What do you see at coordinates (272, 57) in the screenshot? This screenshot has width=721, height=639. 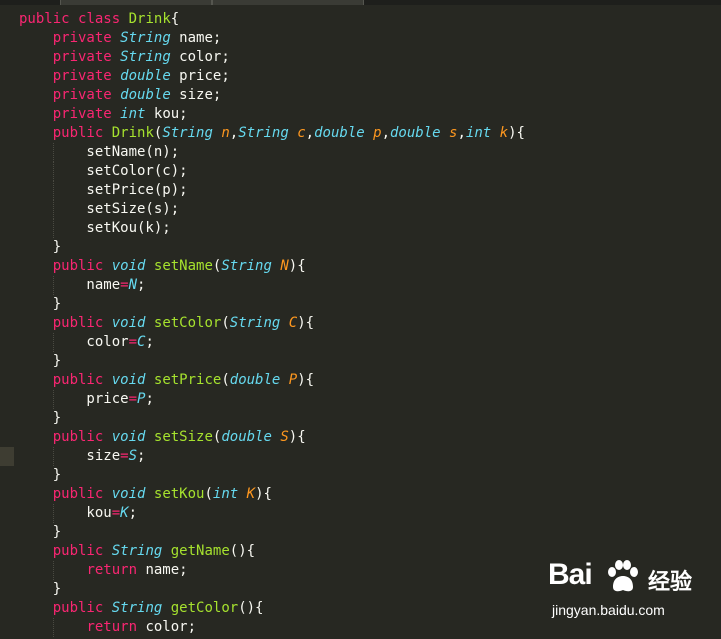 I see `code-line: private String color;` at bounding box center [272, 57].